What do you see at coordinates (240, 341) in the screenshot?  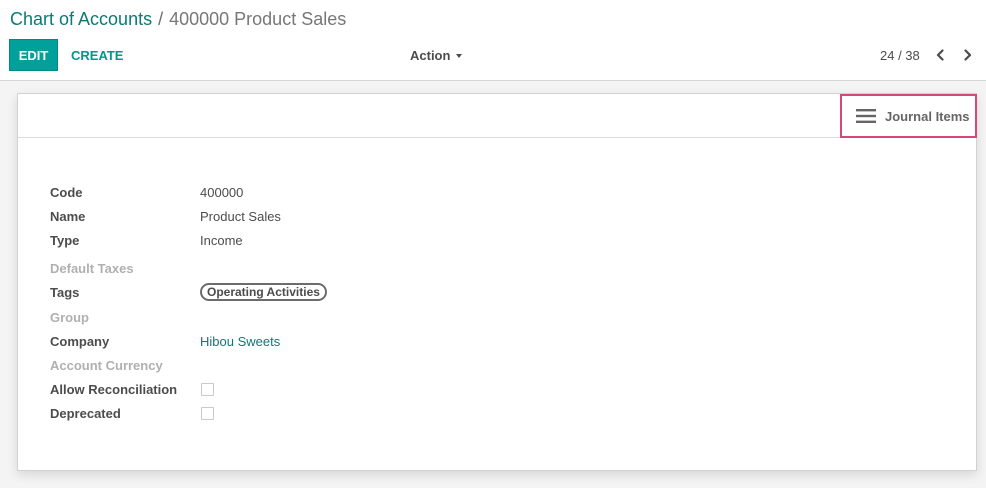 I see `company-link: Hibou Sweets` at bounding box center [240, 341].